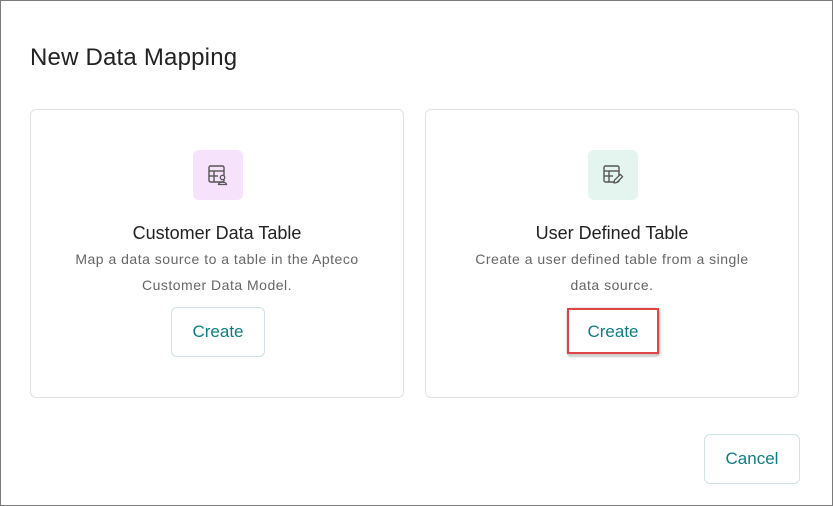  What do you see at coordinates (218, 332) in the screenshot?
I see `create-customer-data-table-button: Create` at bounding box center [218, 332].